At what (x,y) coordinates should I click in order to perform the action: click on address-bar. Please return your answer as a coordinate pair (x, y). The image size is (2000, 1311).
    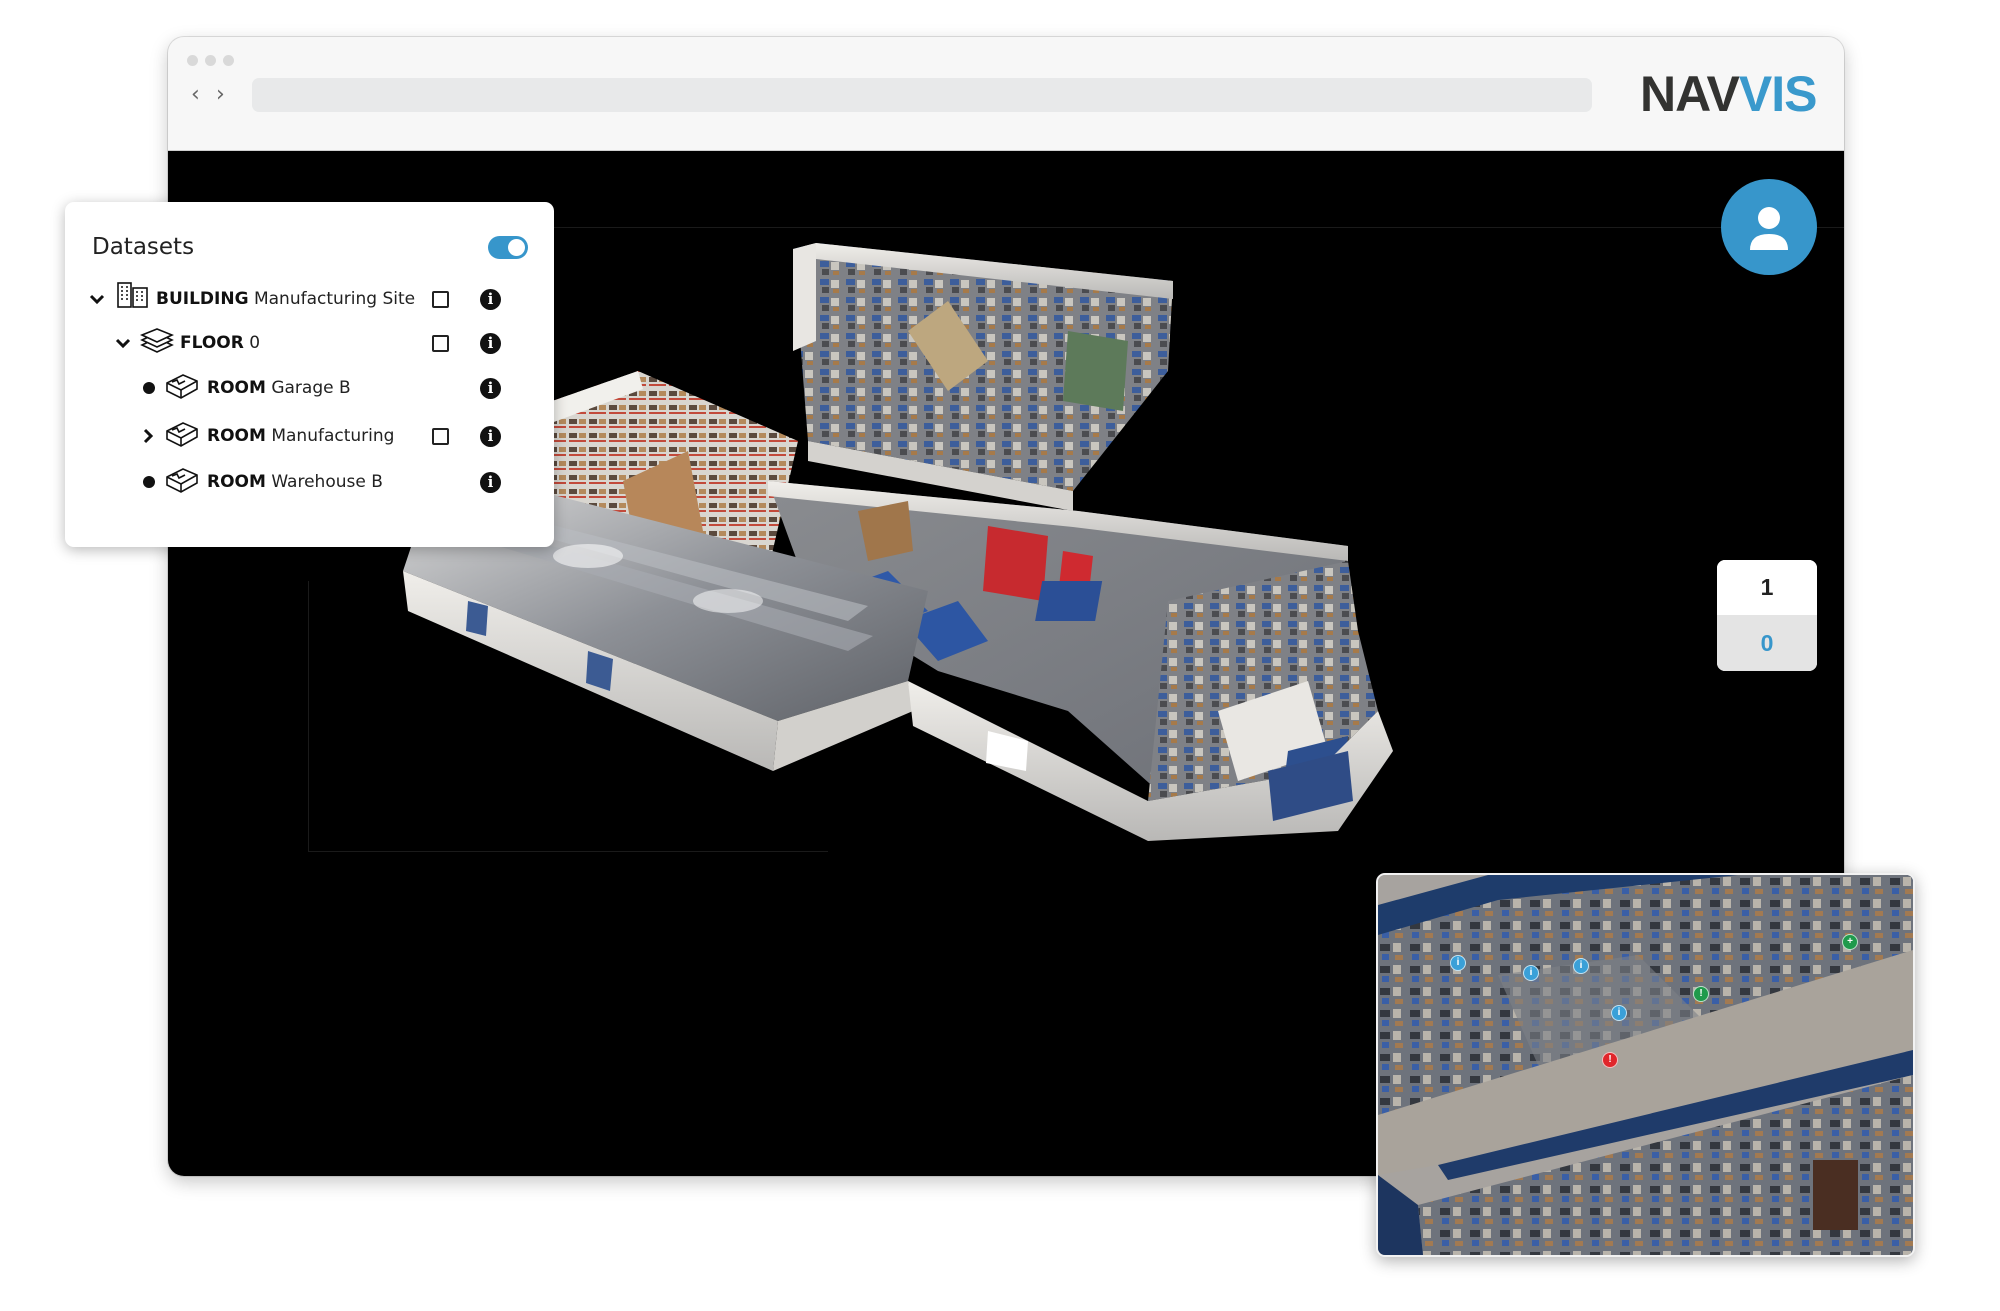
    Looking at the image, I should click on (922, 95).